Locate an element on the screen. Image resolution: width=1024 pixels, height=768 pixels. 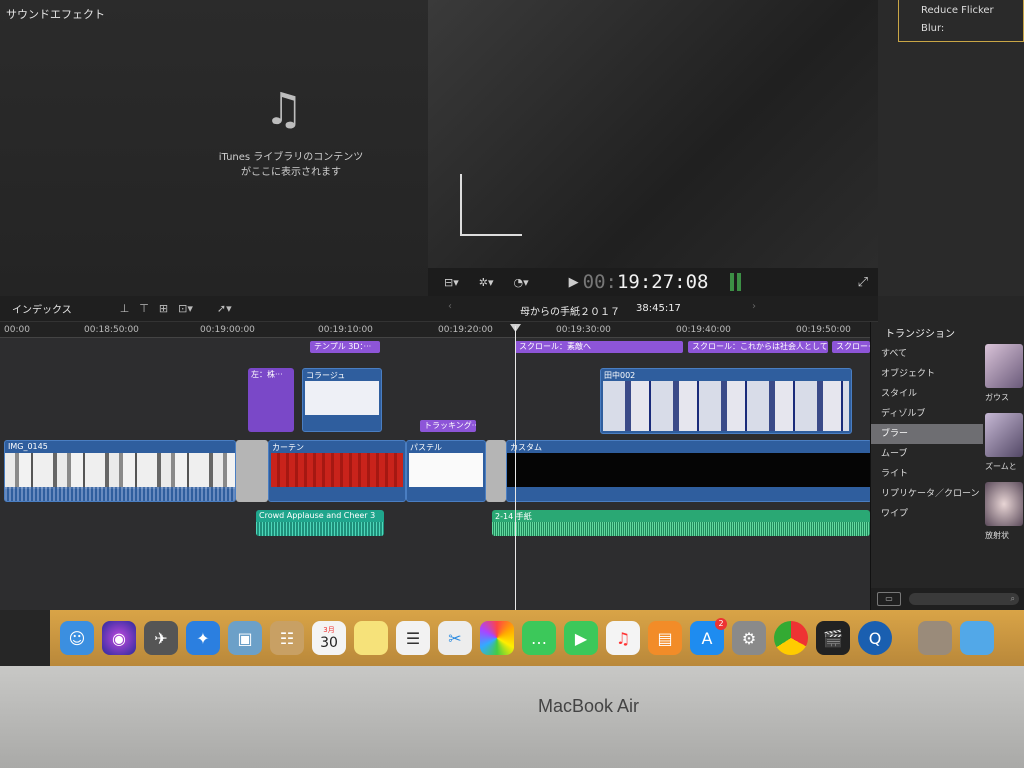
ruler-label: 00:19:10:00 is located at coordinates (345, 330).